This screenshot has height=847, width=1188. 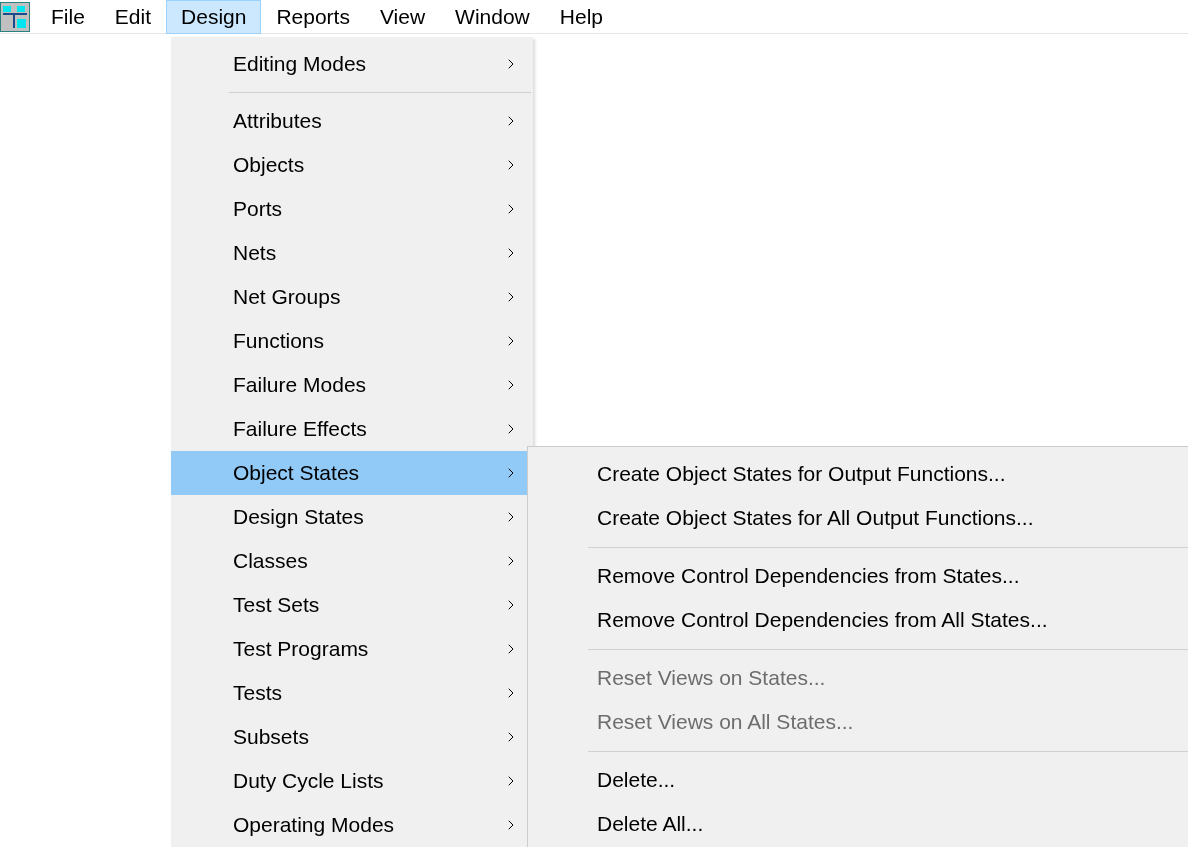 I want to click on menu-bar-item: Edit, so click(x=133, y=17).